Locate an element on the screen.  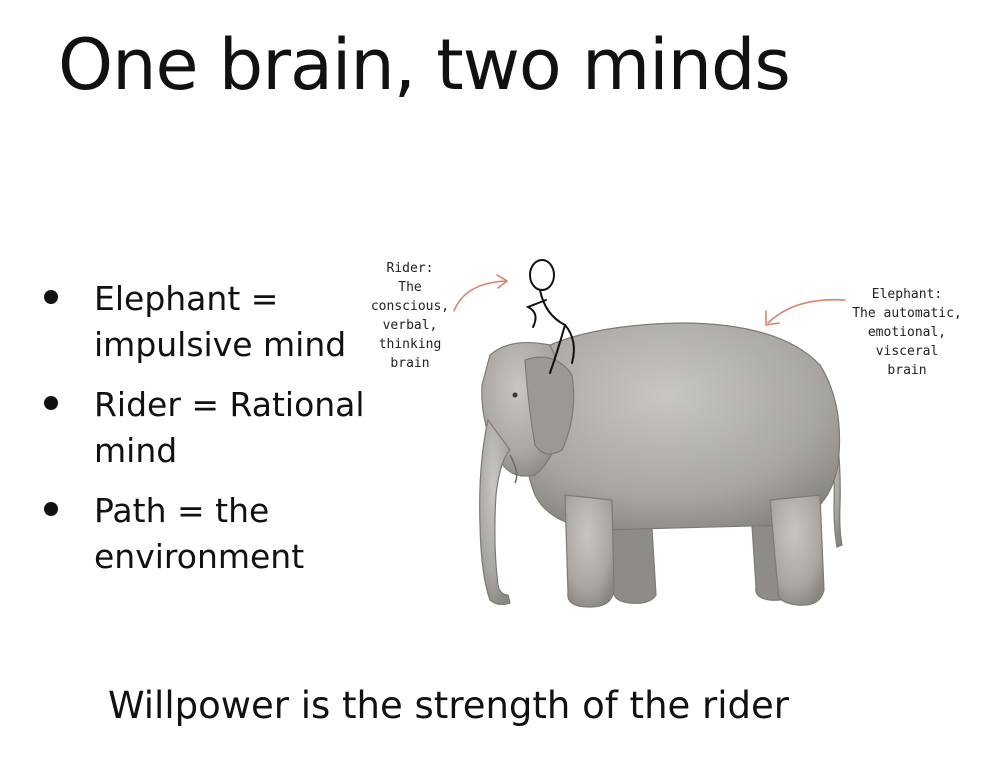
bullet-item-elephant: Elephant = impulsive mind is located at coordinates (209, 322).